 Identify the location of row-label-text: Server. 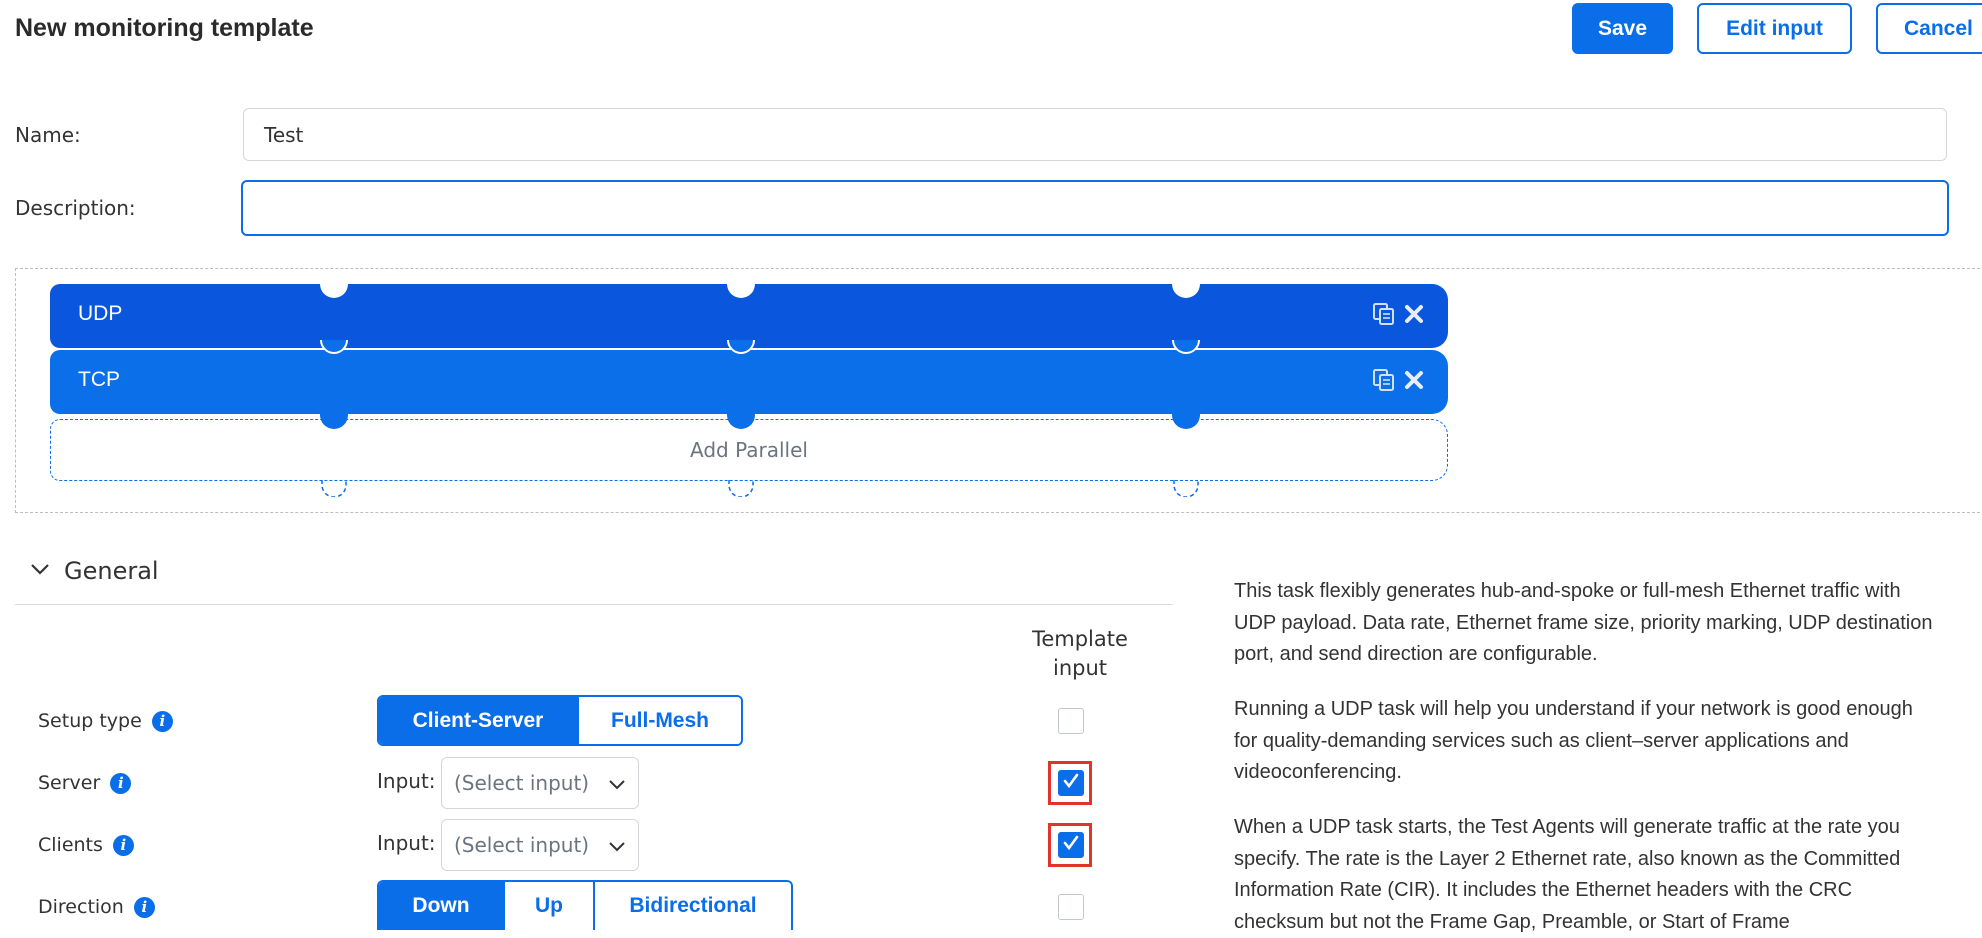
(69, 783).